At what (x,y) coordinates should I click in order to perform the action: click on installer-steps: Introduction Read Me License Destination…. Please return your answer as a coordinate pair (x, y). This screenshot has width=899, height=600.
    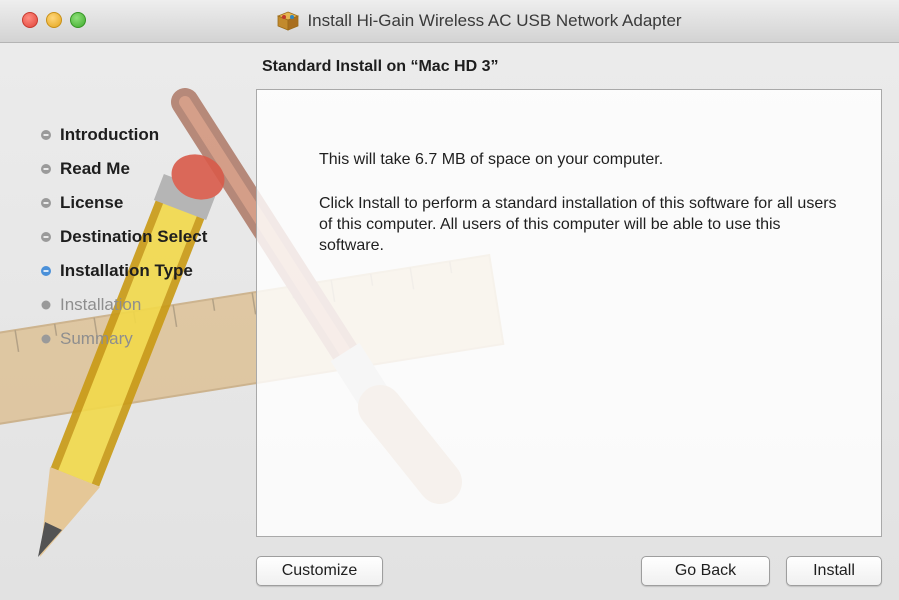
    Looking at the image, I should click on (145, 237).